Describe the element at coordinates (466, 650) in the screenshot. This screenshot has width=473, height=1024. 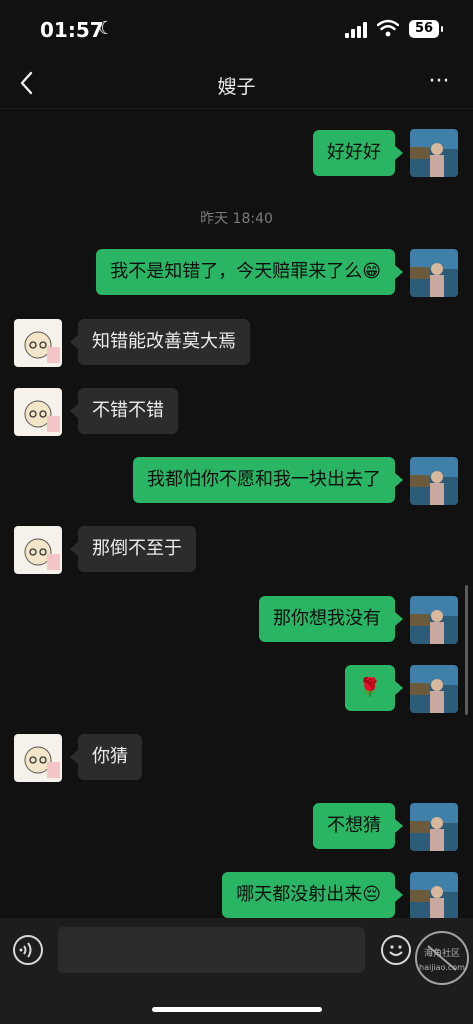
I see `scroll-indicator` at that location.